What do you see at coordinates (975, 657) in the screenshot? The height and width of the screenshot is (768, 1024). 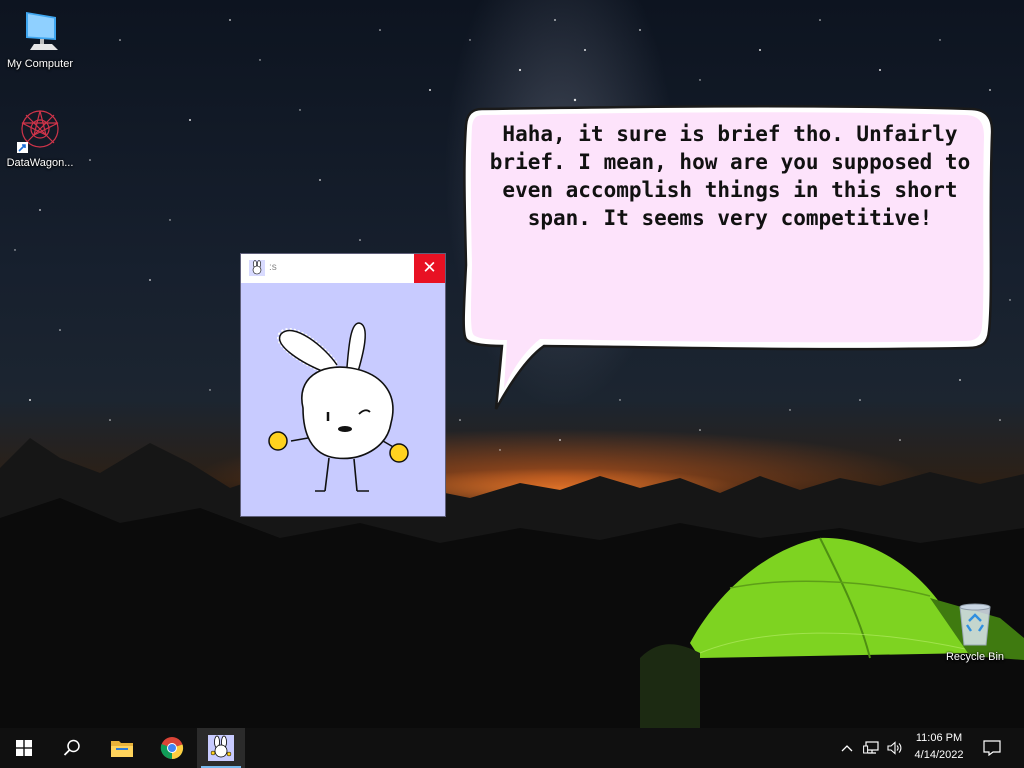 I see `desktop-icon-label: Recycle Bin` at bounding box center [975, 657].